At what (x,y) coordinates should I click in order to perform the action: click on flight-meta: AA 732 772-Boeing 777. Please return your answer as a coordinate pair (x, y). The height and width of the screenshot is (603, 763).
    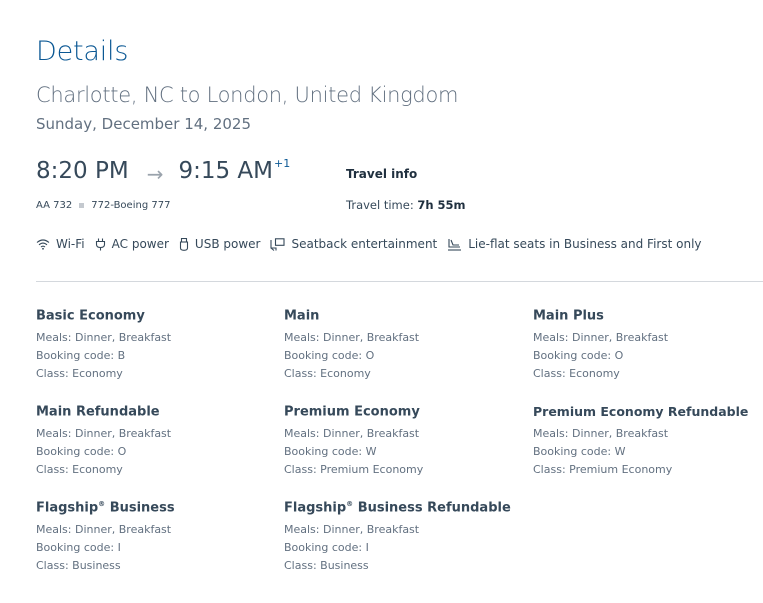
    Looking at the image, I should click on (103, 205).